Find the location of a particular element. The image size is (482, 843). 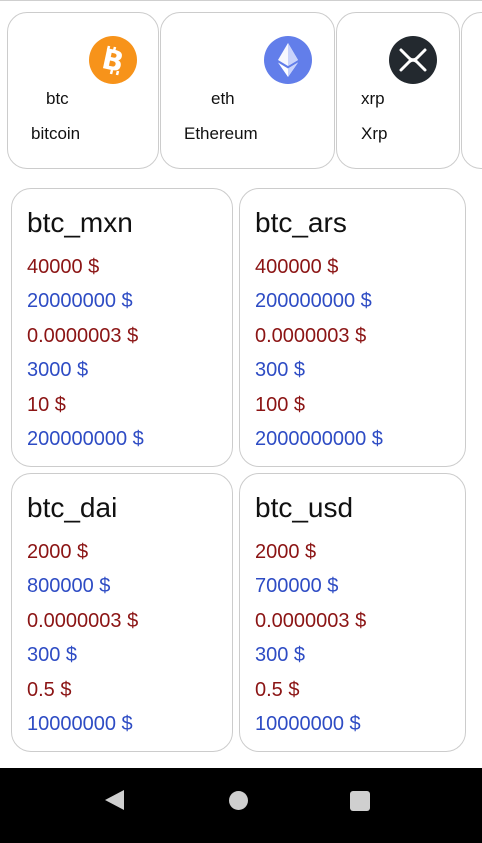

coin-symbol: eth is located at coordinates (223, 98).